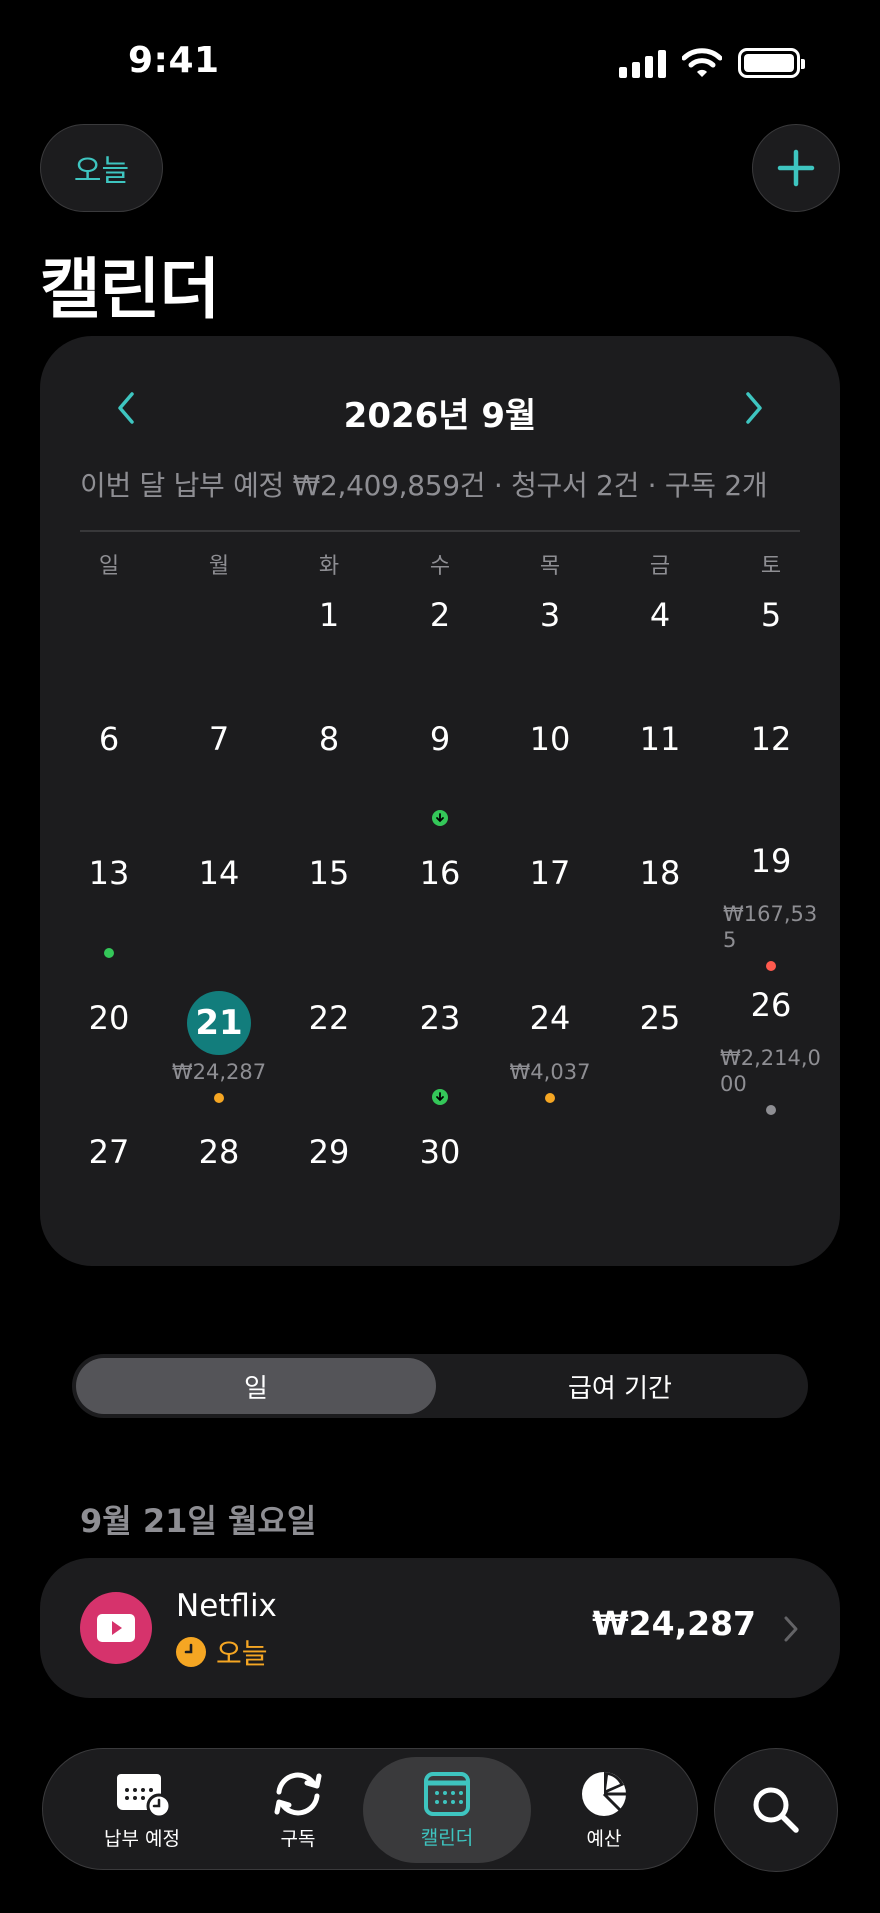 The width and height of the screenshot is (880, 1913). I want to click on calendar-day: 16, so click(440, 873).